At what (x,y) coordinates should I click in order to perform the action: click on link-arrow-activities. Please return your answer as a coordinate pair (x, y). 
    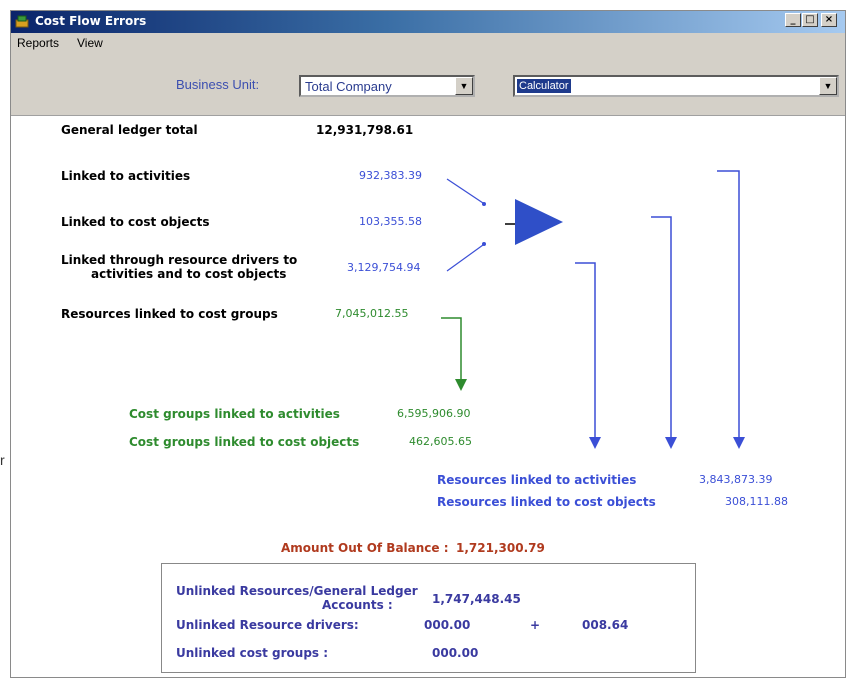
    Looking at the image, I should click on (466, 192).